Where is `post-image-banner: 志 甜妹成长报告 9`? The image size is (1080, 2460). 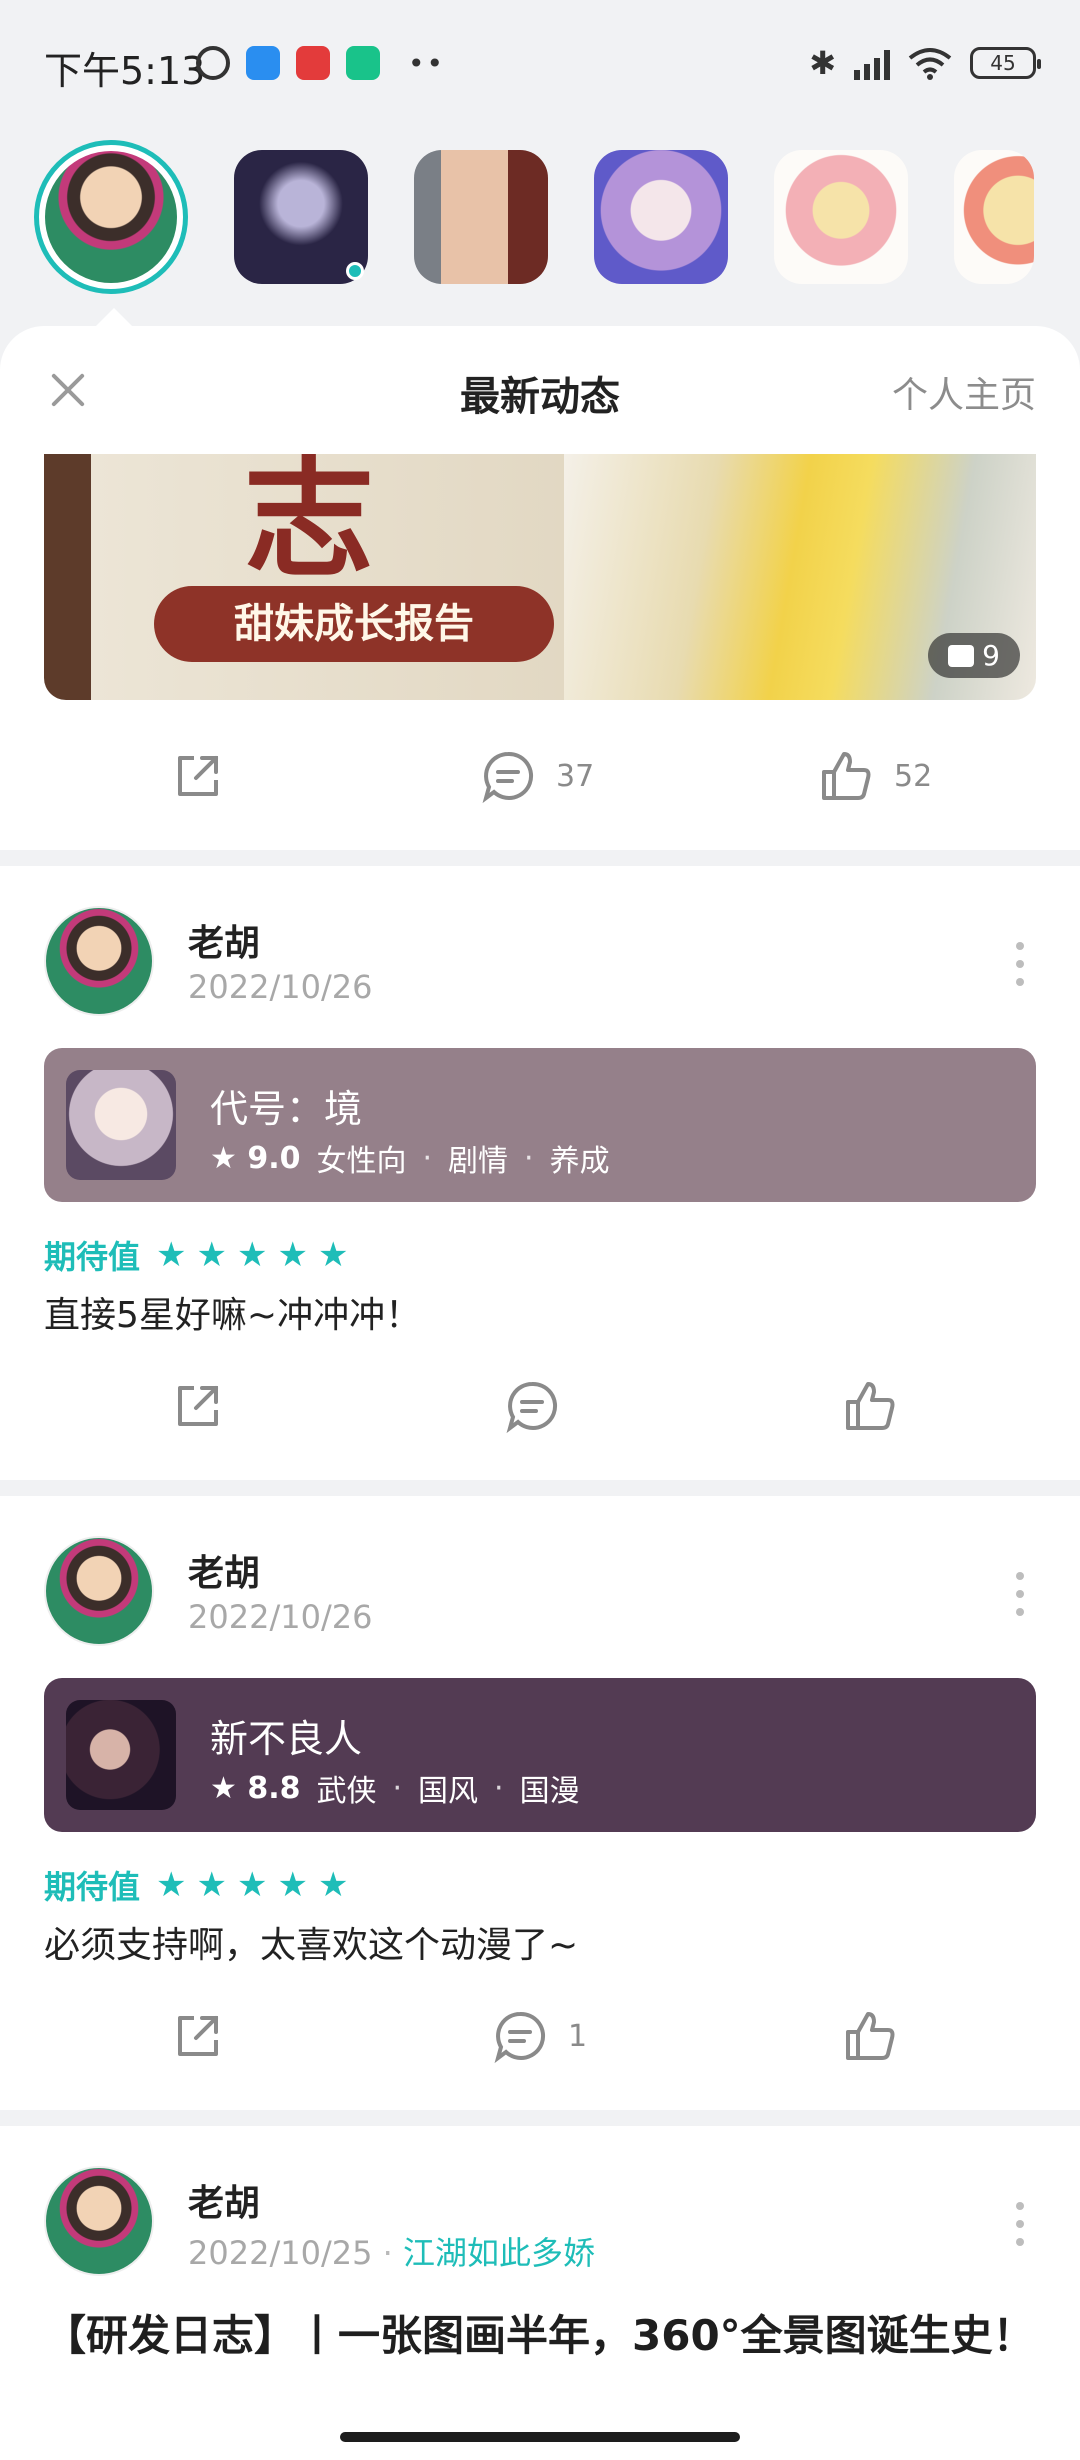
post-image-banner: 志 甜妹成长报告 9 is located at coordinates (540, 577).